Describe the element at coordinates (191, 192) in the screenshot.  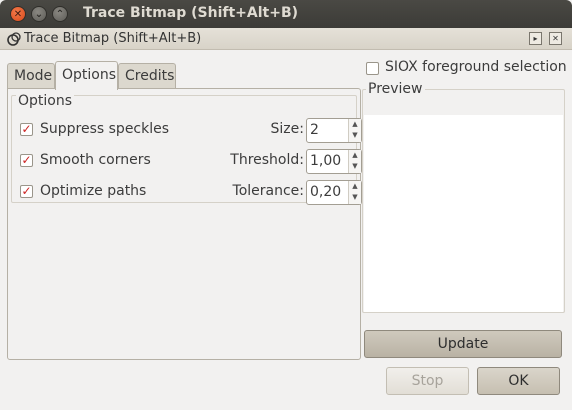
I see `optimize-paths-row: ✓ Optimize paths Tolerance: 0,20 ▲ ▼` at that location.